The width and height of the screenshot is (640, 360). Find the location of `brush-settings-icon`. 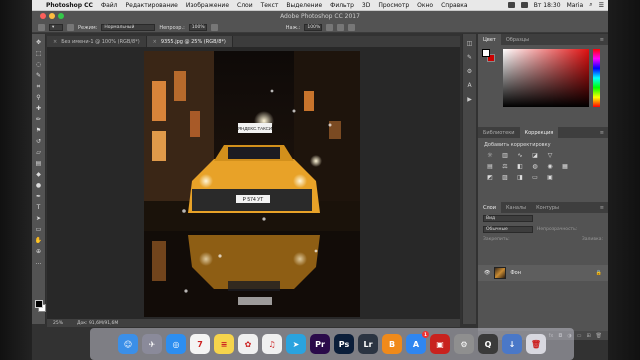

brush-settings-icon is located at coordinates (70, 27).